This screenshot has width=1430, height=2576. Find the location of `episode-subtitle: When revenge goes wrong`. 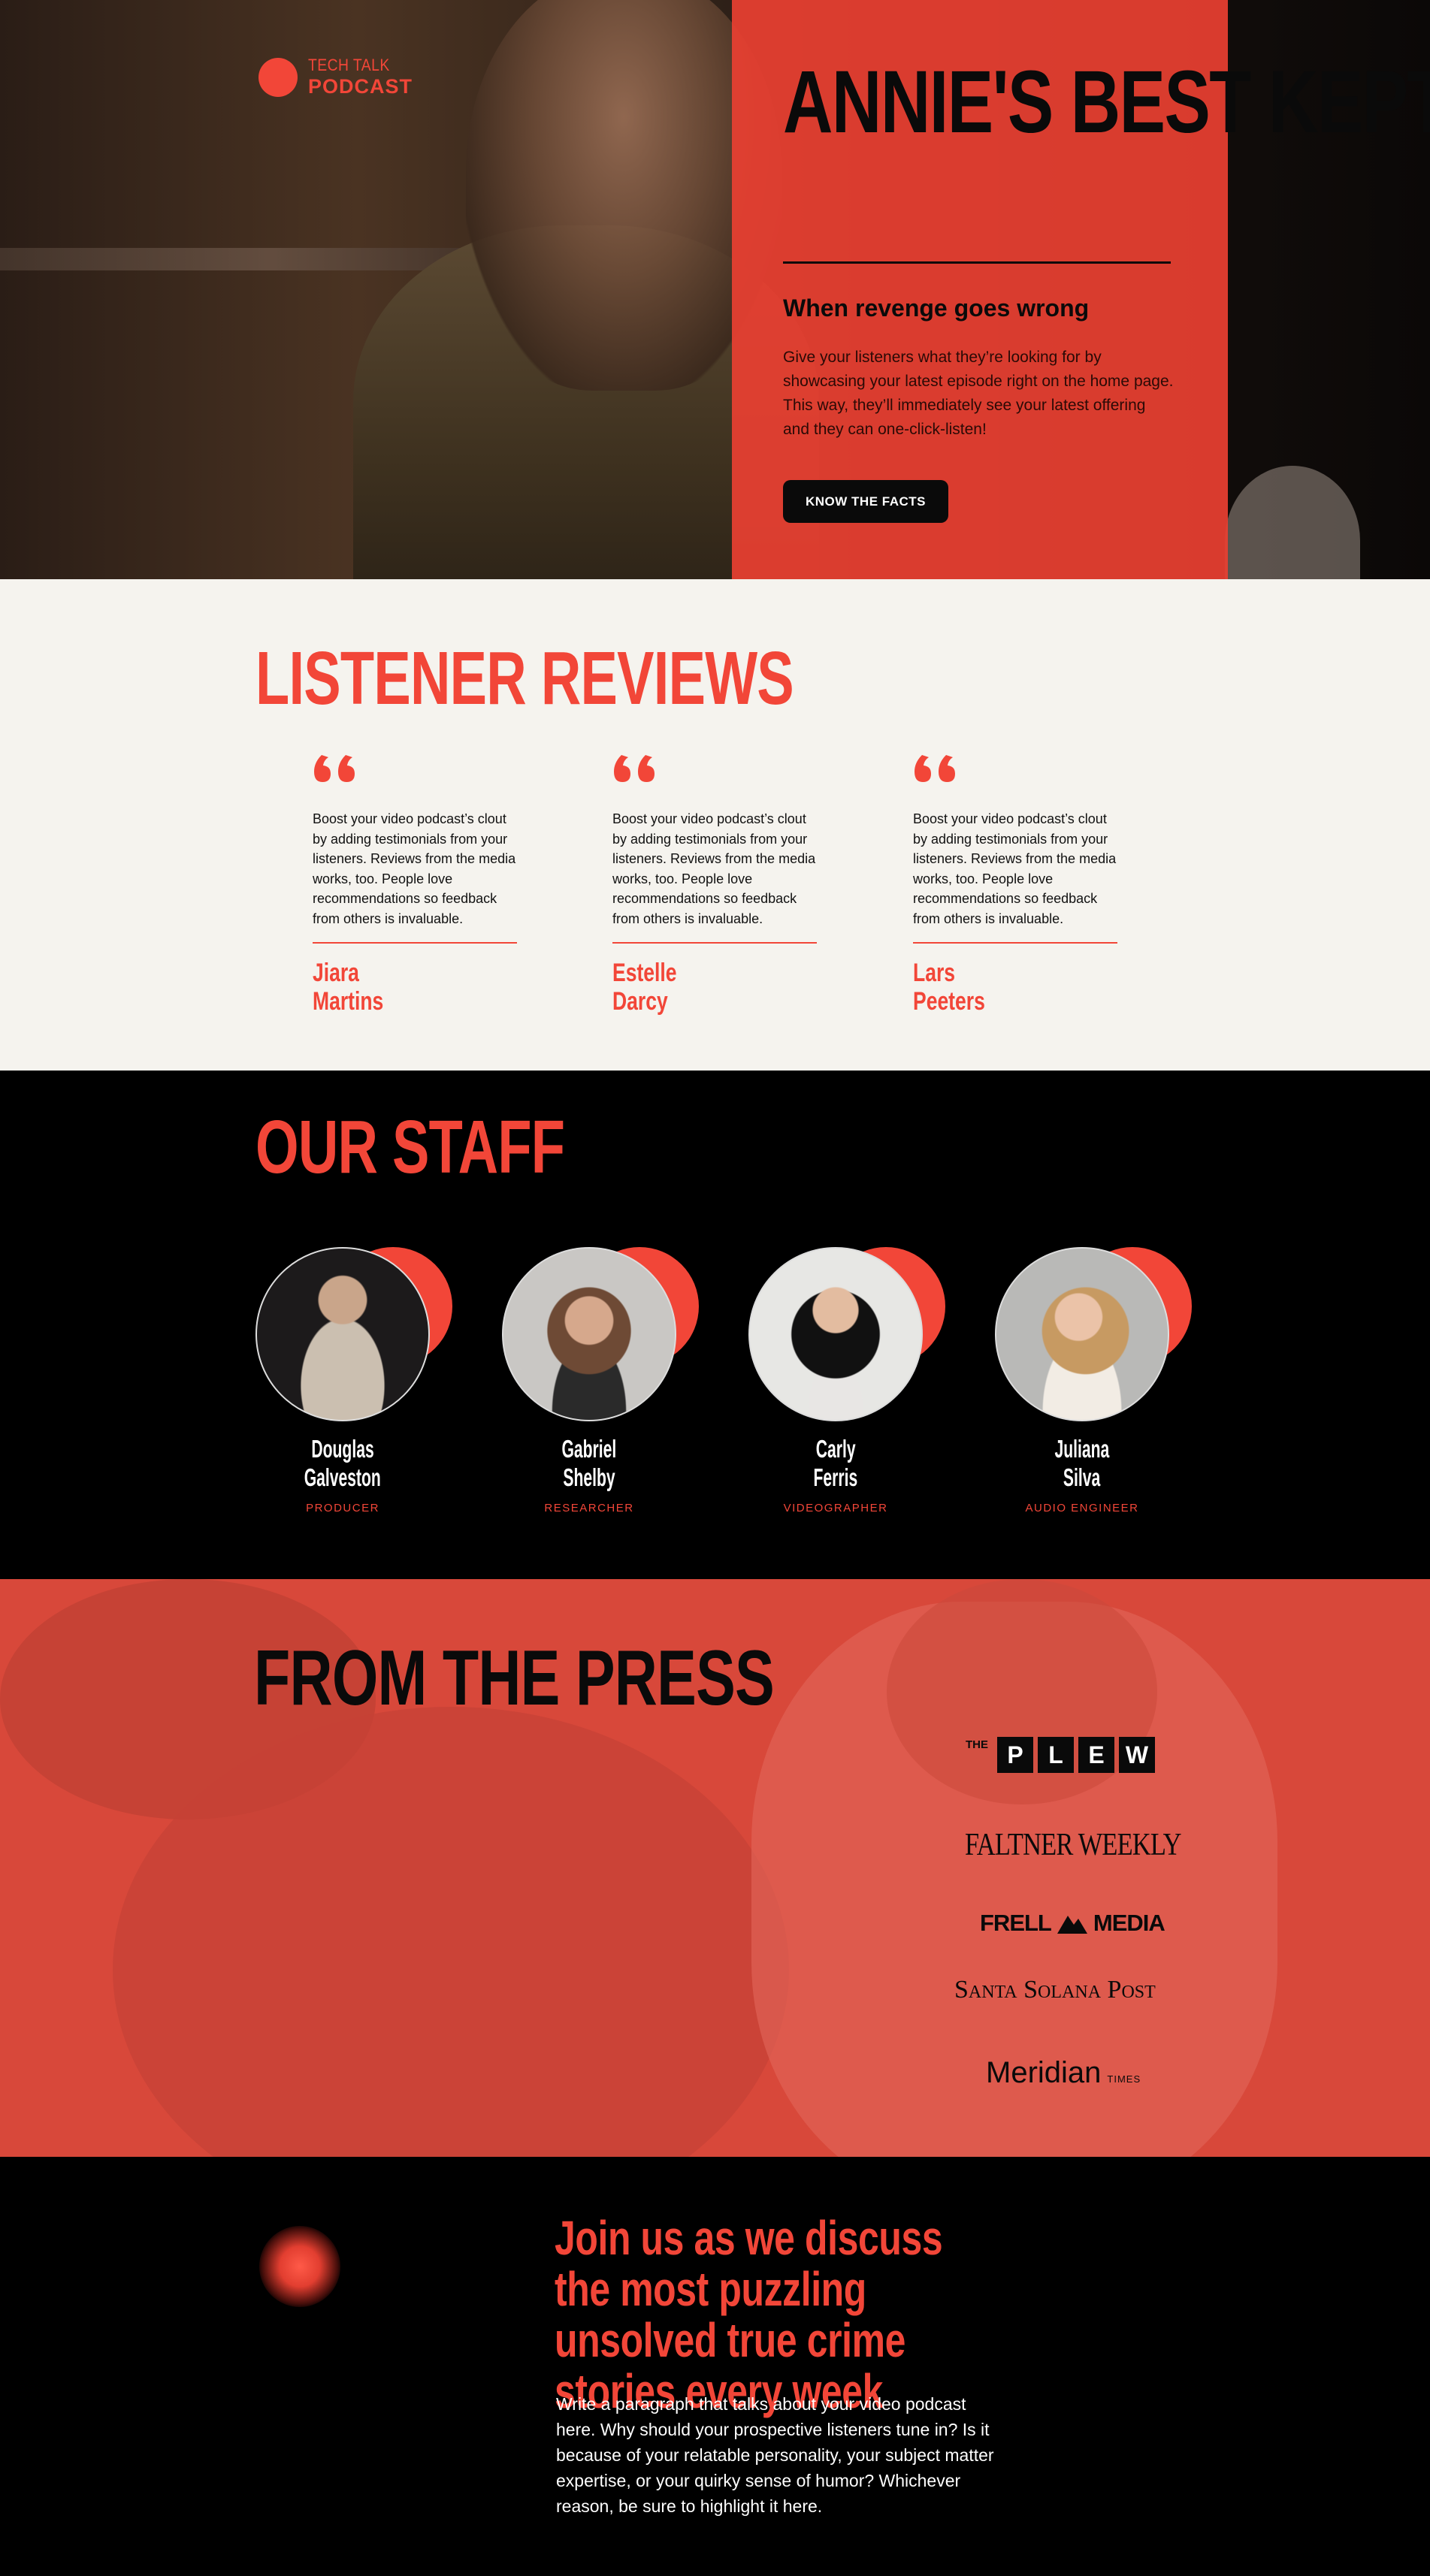

episode-subtitle: When revenge goes wrong is located at coordinates (936, 308).